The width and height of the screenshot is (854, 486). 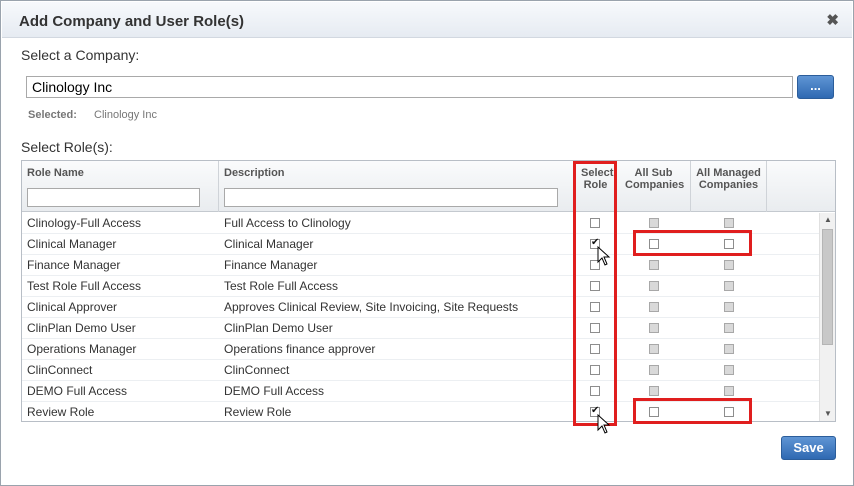 I want to click on selected-label: Selected:, so click(x=52, y=115).